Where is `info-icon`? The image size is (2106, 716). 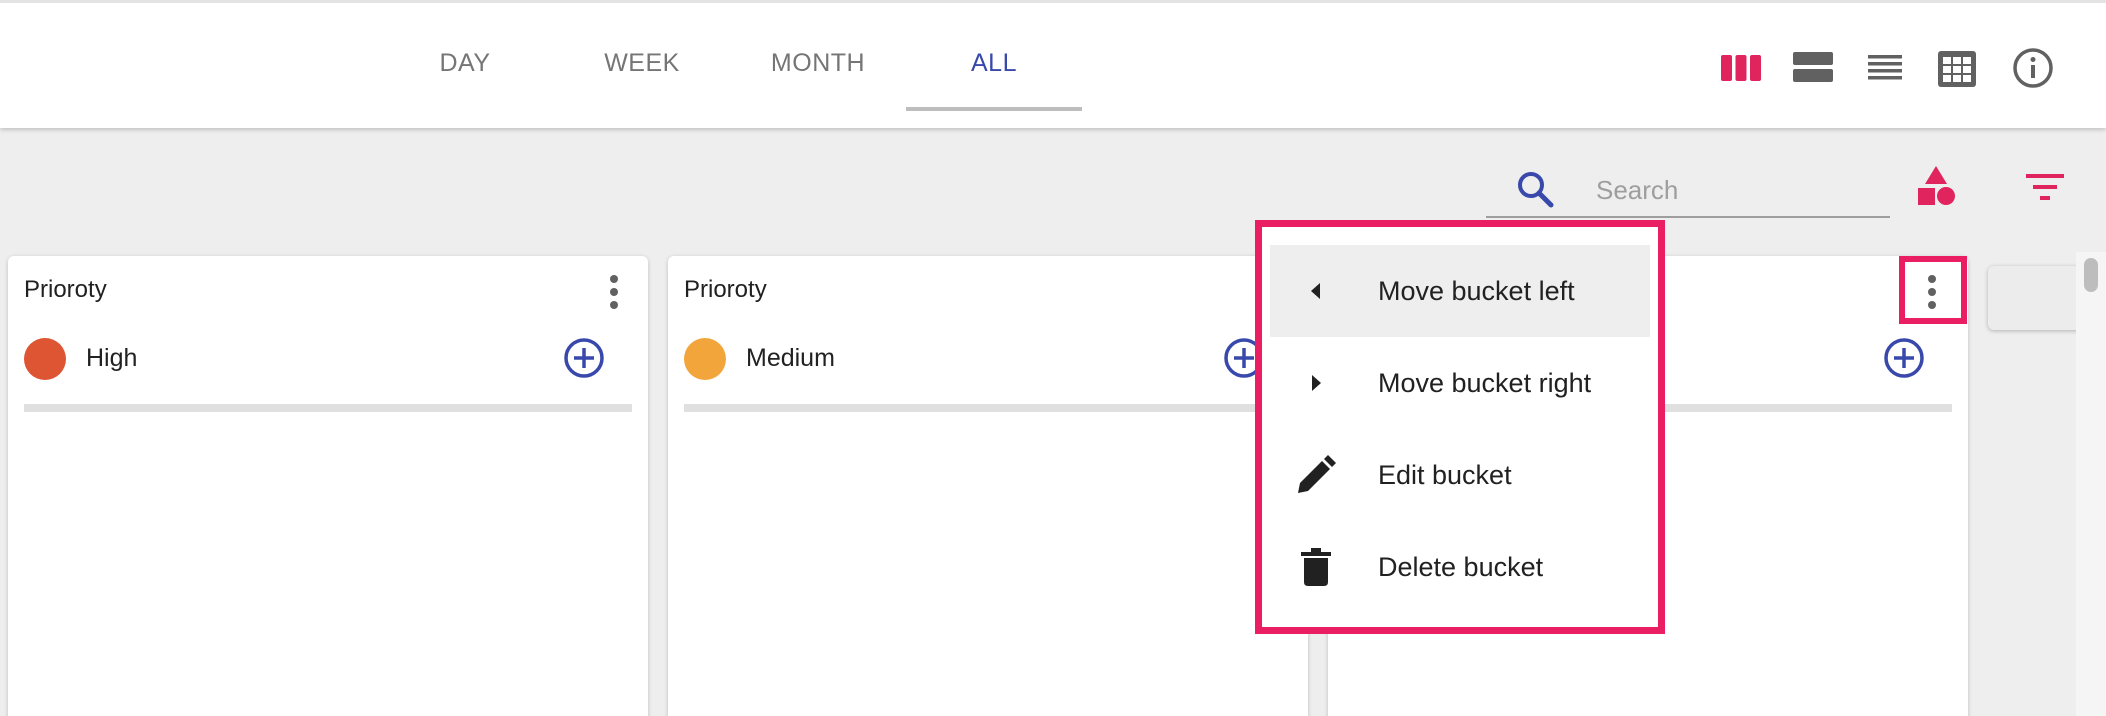
info-icon is located at coordinates (2033, 70).